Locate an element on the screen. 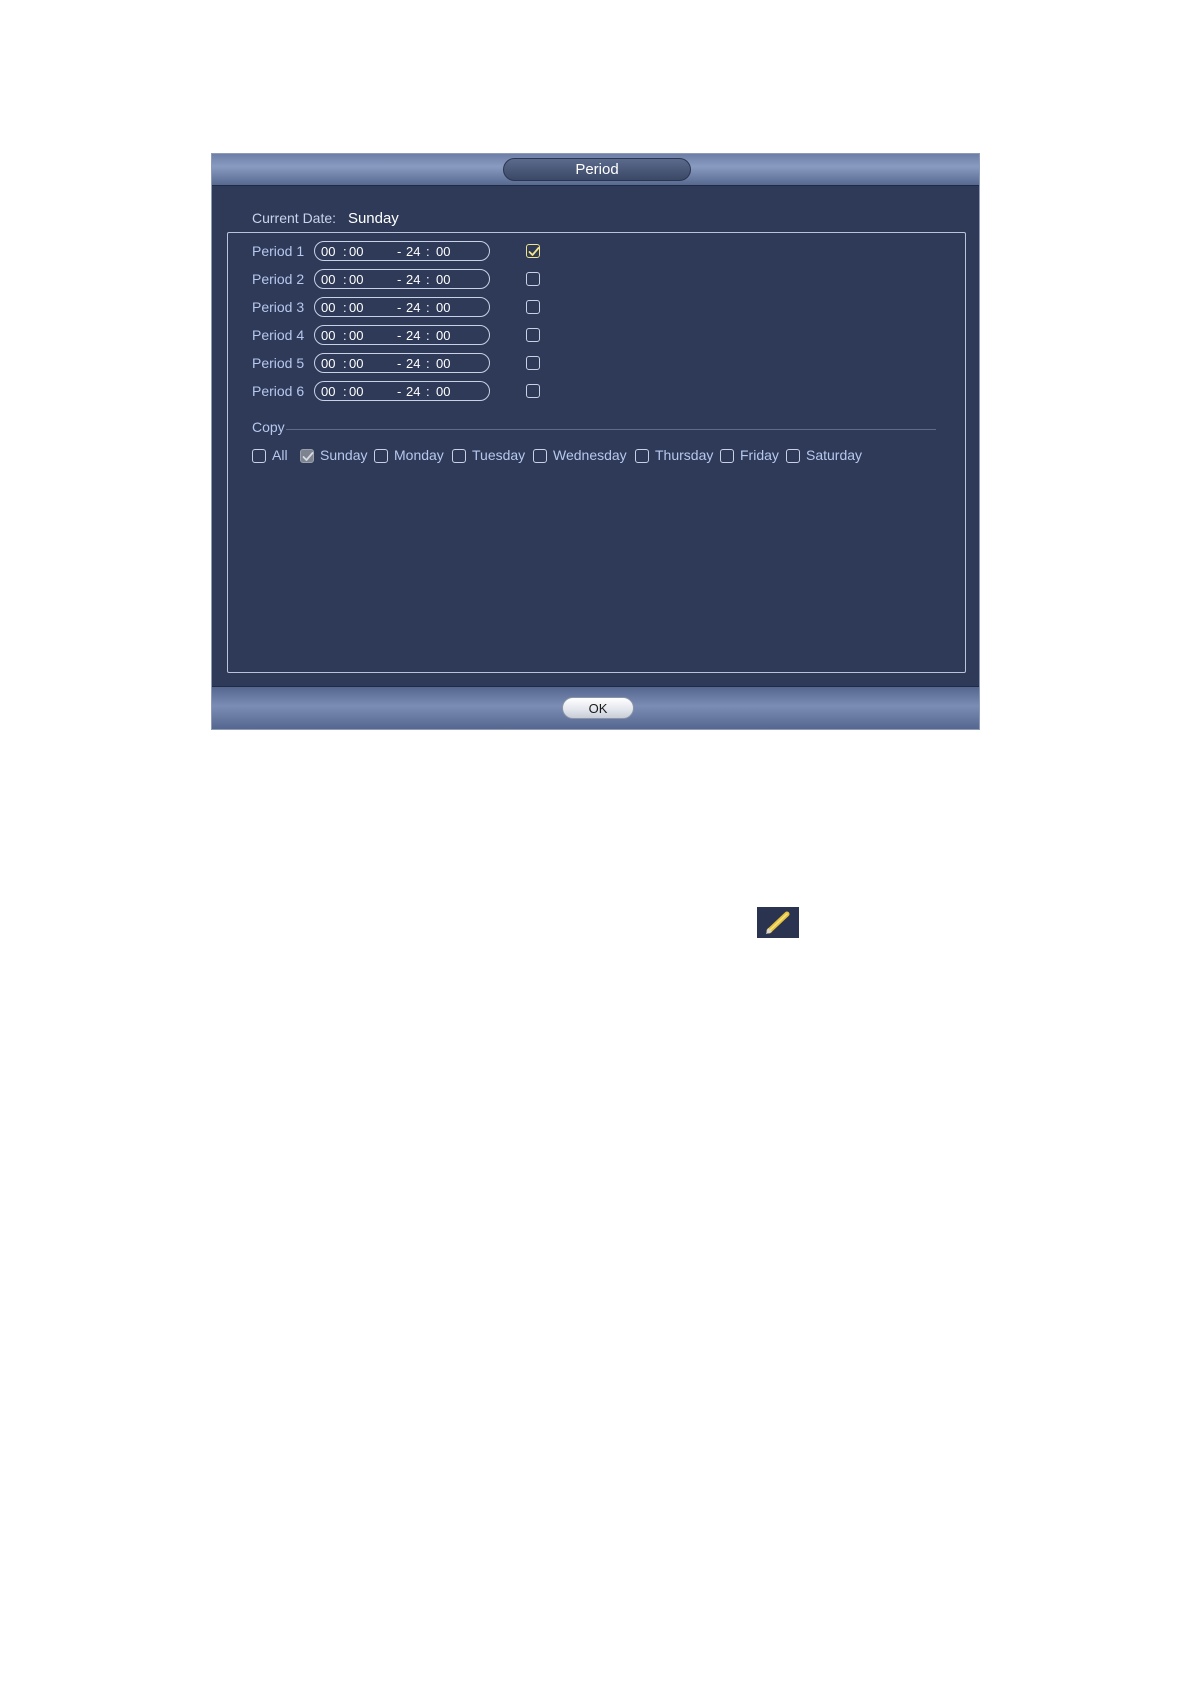 This screenshot has width=1191, height=1684. current-date-value: Sunday is located at coordinates (373, 218).